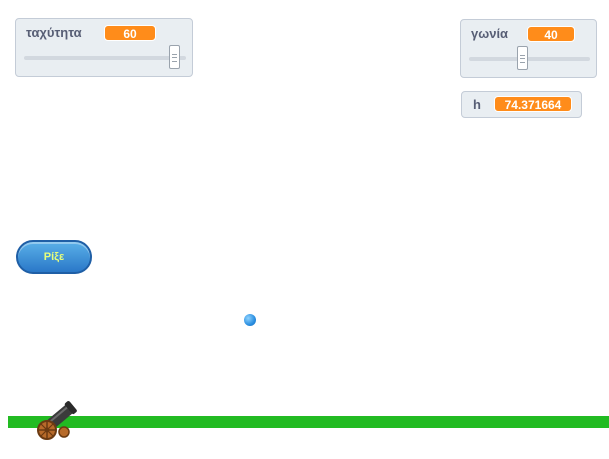  I want to click on angle-value: 40, so click(551, 34).